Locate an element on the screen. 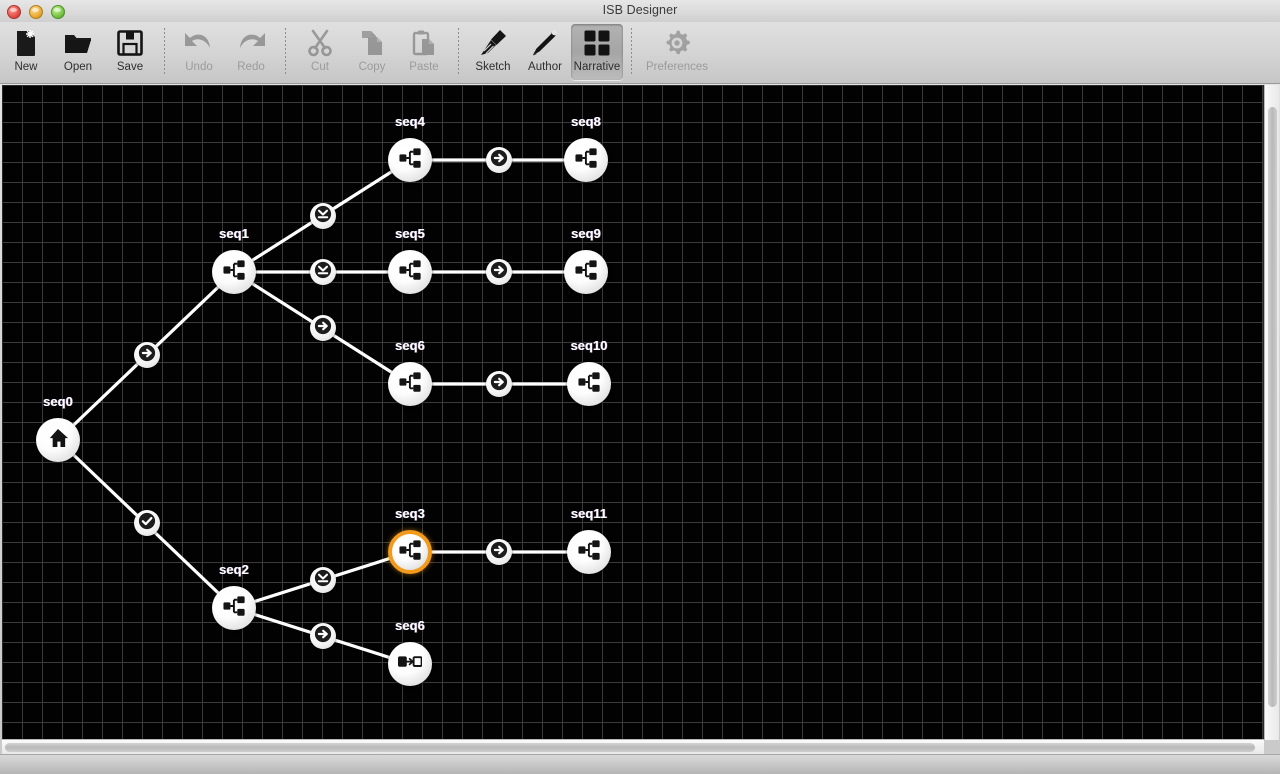 The width and height of the screenshot is (1280, 774). graph-node-seq9 is located at coordinates (586, 272).